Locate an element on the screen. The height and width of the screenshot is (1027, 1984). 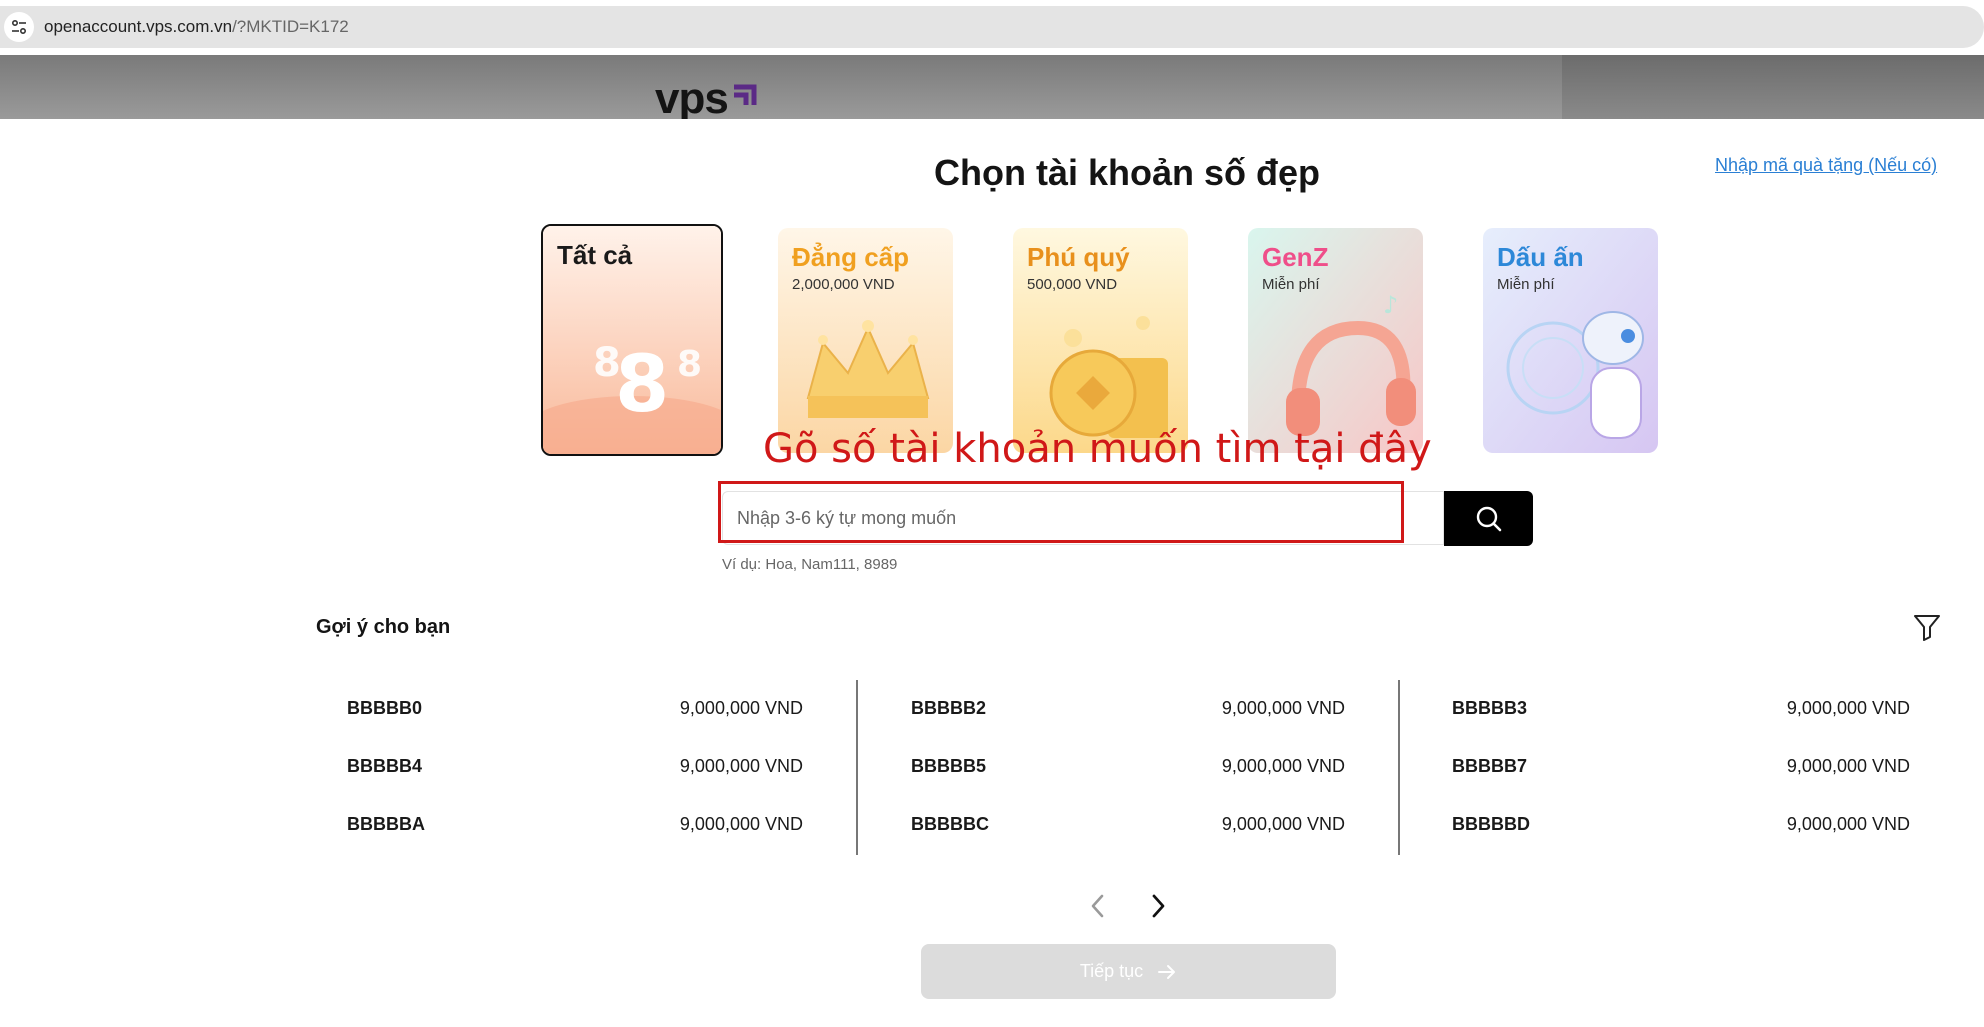
search-input is located at coordinates (1083, 518).